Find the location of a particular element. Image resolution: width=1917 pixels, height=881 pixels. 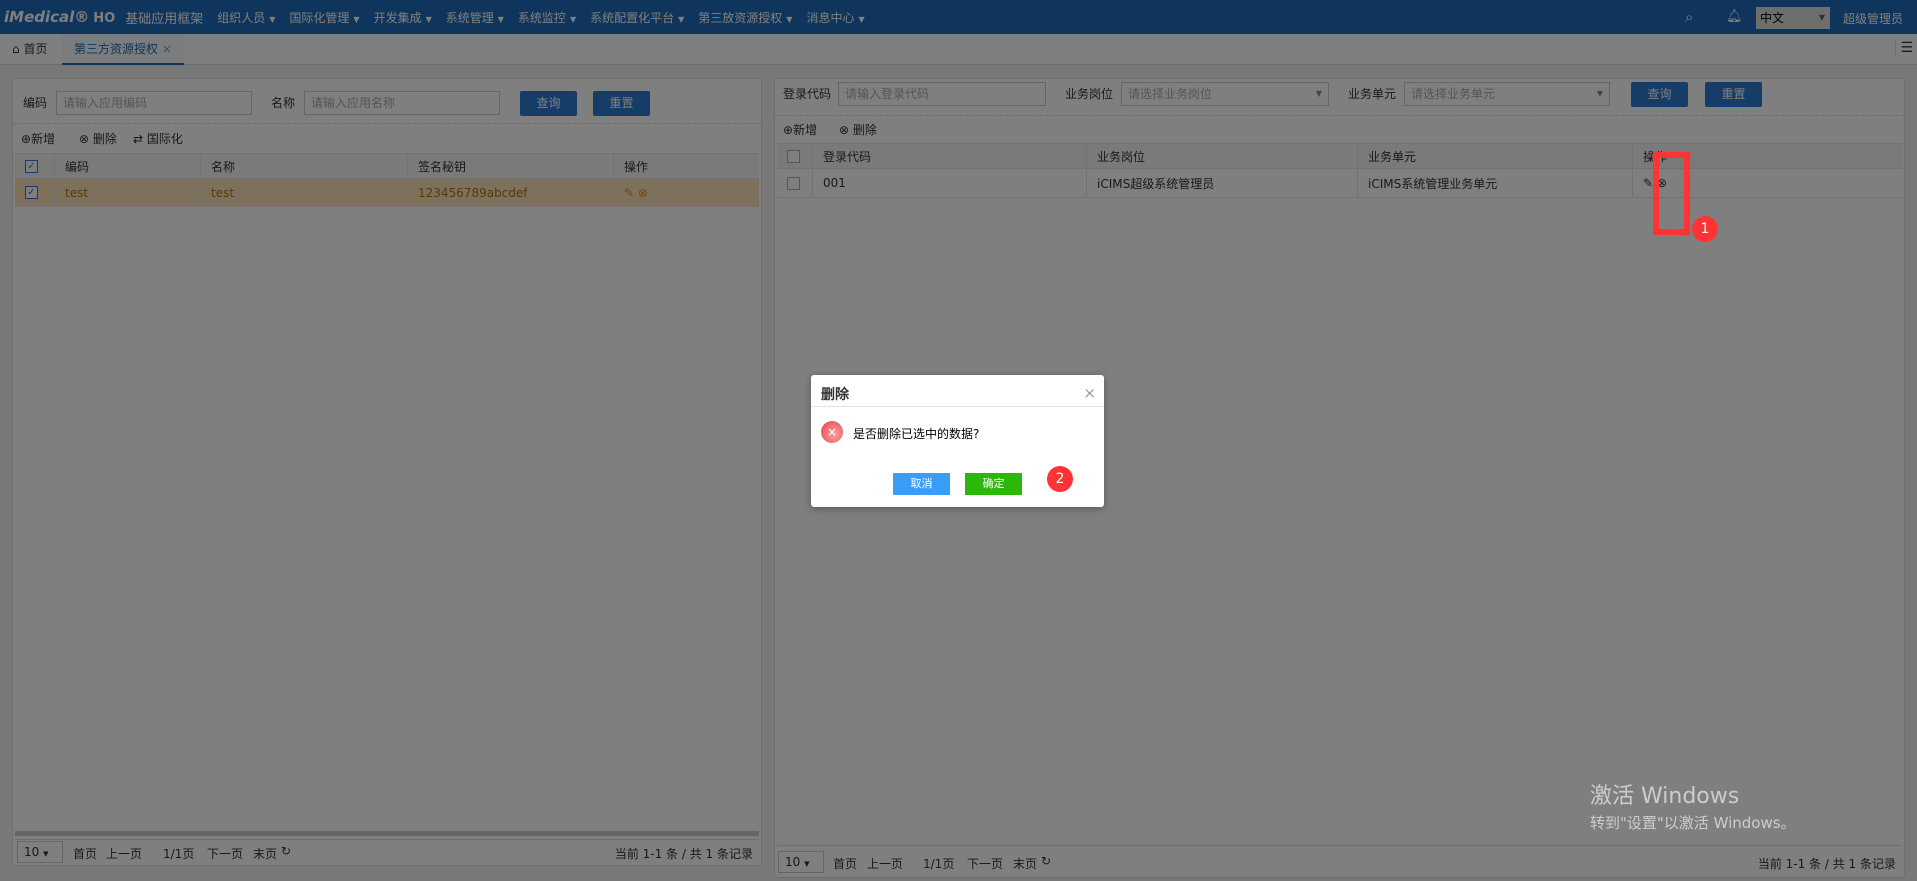

delete-dialog: 删除 × × 是否删除已选中的数据? 取消 确定 2 is located at coordinates (957, 441).